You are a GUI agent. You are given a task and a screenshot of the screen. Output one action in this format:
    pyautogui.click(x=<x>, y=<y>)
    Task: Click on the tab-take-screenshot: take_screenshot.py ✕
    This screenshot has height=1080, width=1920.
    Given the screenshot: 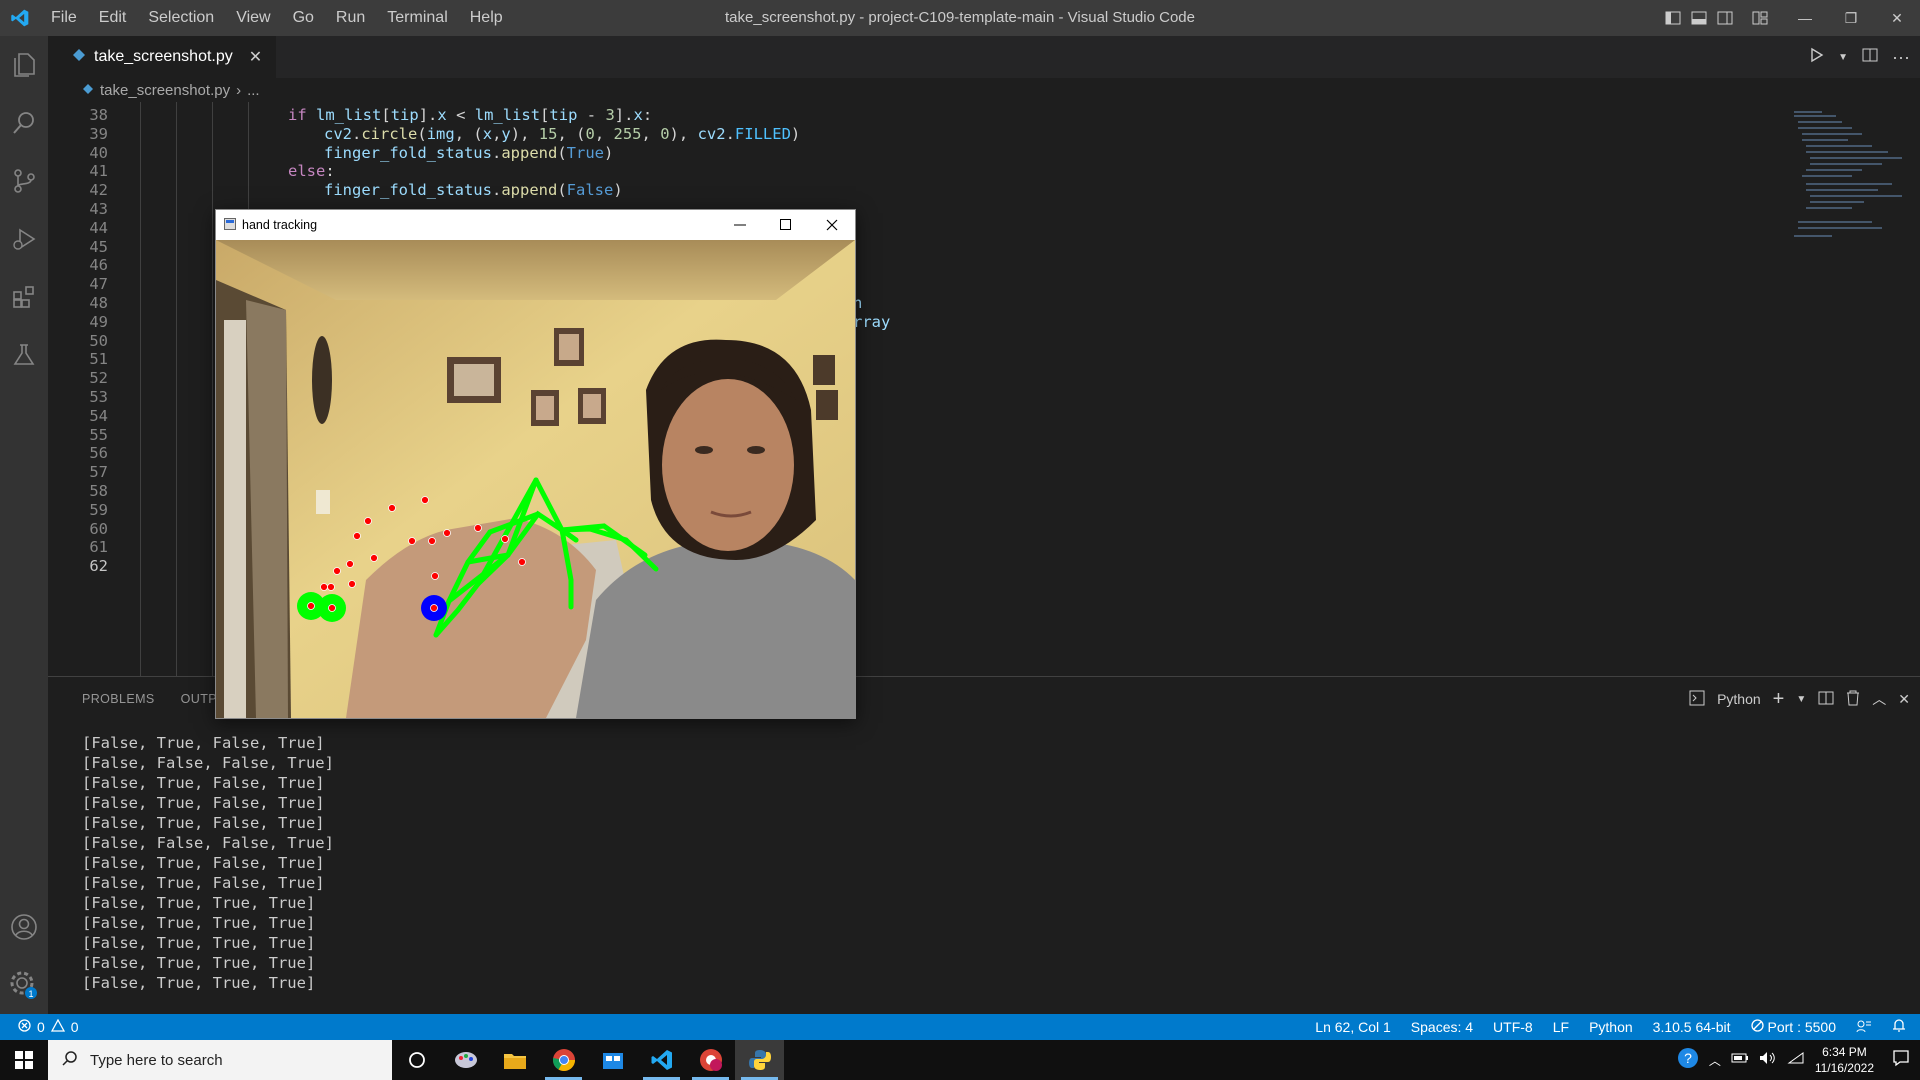 What is the action you would take?
    pyautogui.click(x=162, y=57)
    